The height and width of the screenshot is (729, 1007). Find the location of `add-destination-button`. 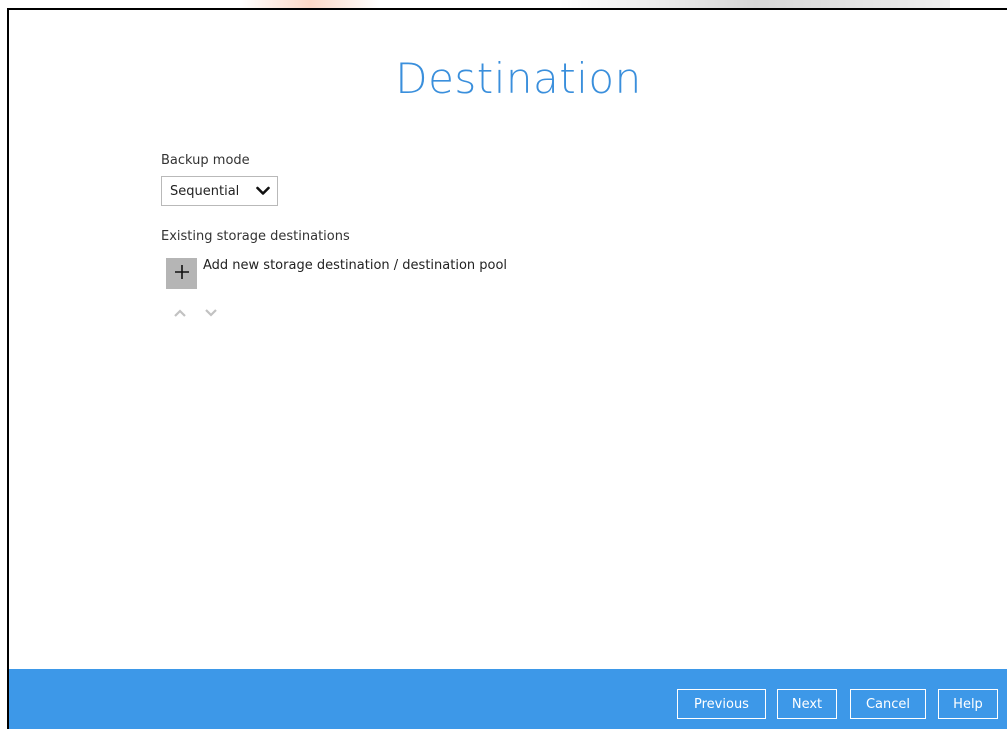

add-destination-button is located at coordinates (181, 273).